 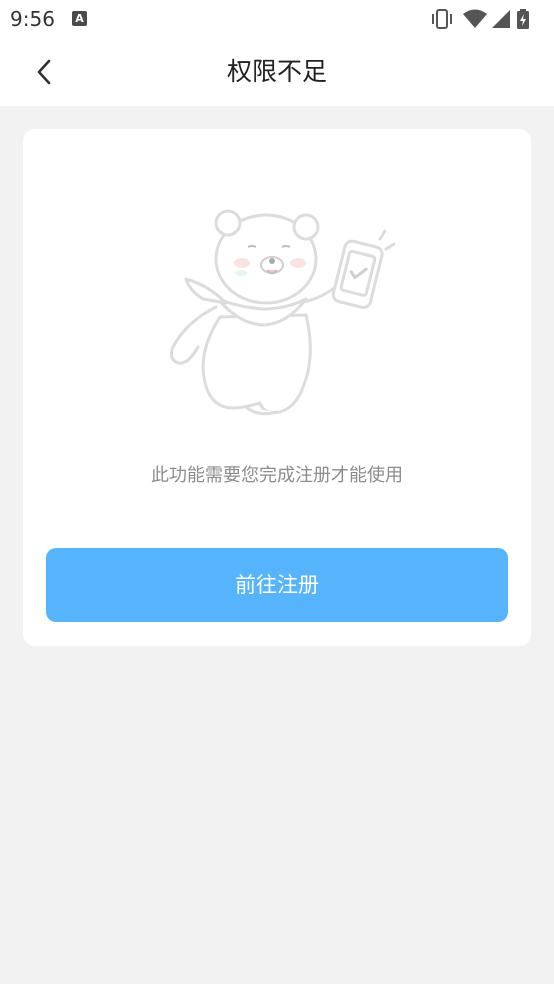 What do you see at coordinates (277, 585) in the screenshot?
I see `go-register-button: 前往注册` at bounding box center [277, 585].